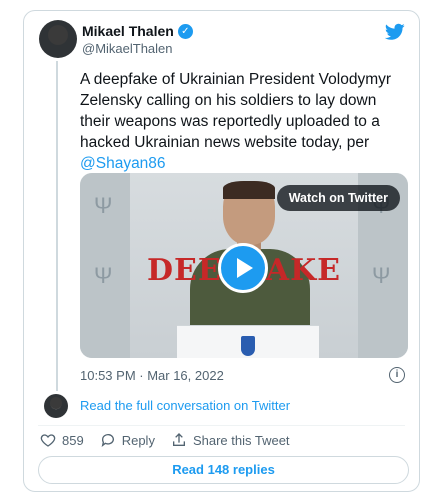 The height and width of the screenshot is (503, 434). Describe the element at coordinates (128, 31) in the screenshot. I see `author-name: Mikael Thalen` at that location.